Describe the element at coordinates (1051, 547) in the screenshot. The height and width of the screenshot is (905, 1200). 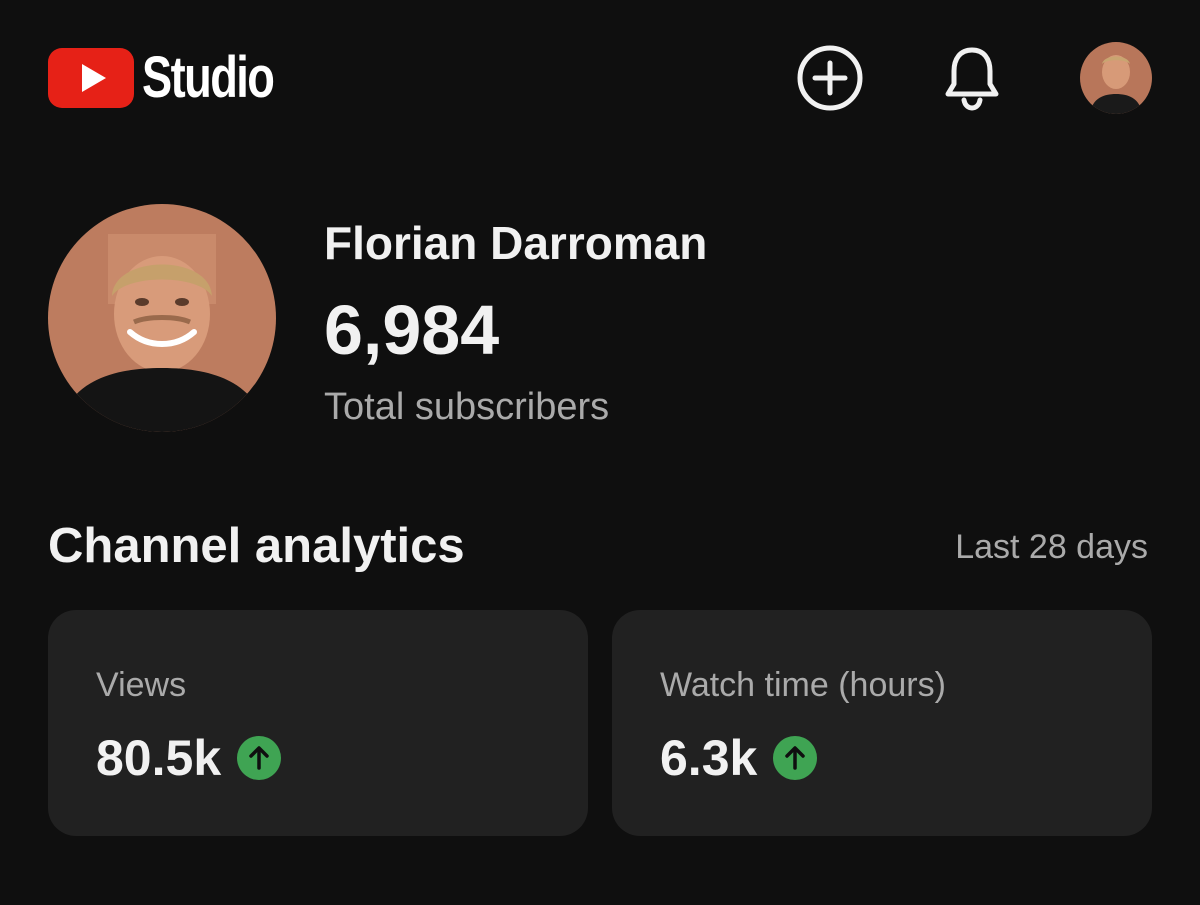
I see `period-selector: Last 28 days` at that location.